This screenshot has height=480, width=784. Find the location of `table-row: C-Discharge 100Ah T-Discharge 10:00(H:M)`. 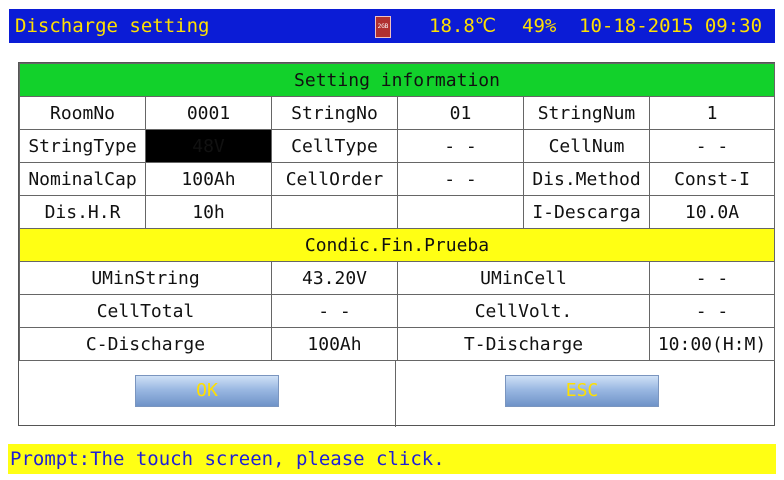

table-row: C-Discharge 100Ah T-Discharge 10:00(H:M) is located at coordinates (397, 344).